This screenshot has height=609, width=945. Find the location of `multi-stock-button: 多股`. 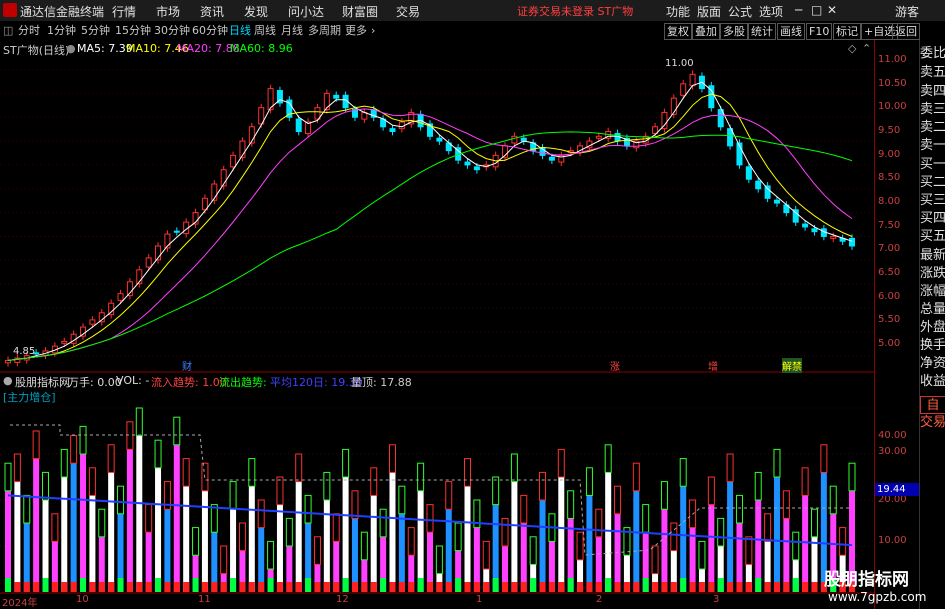

multi-stock-button: 多股 is located at coordinates (734, 31).